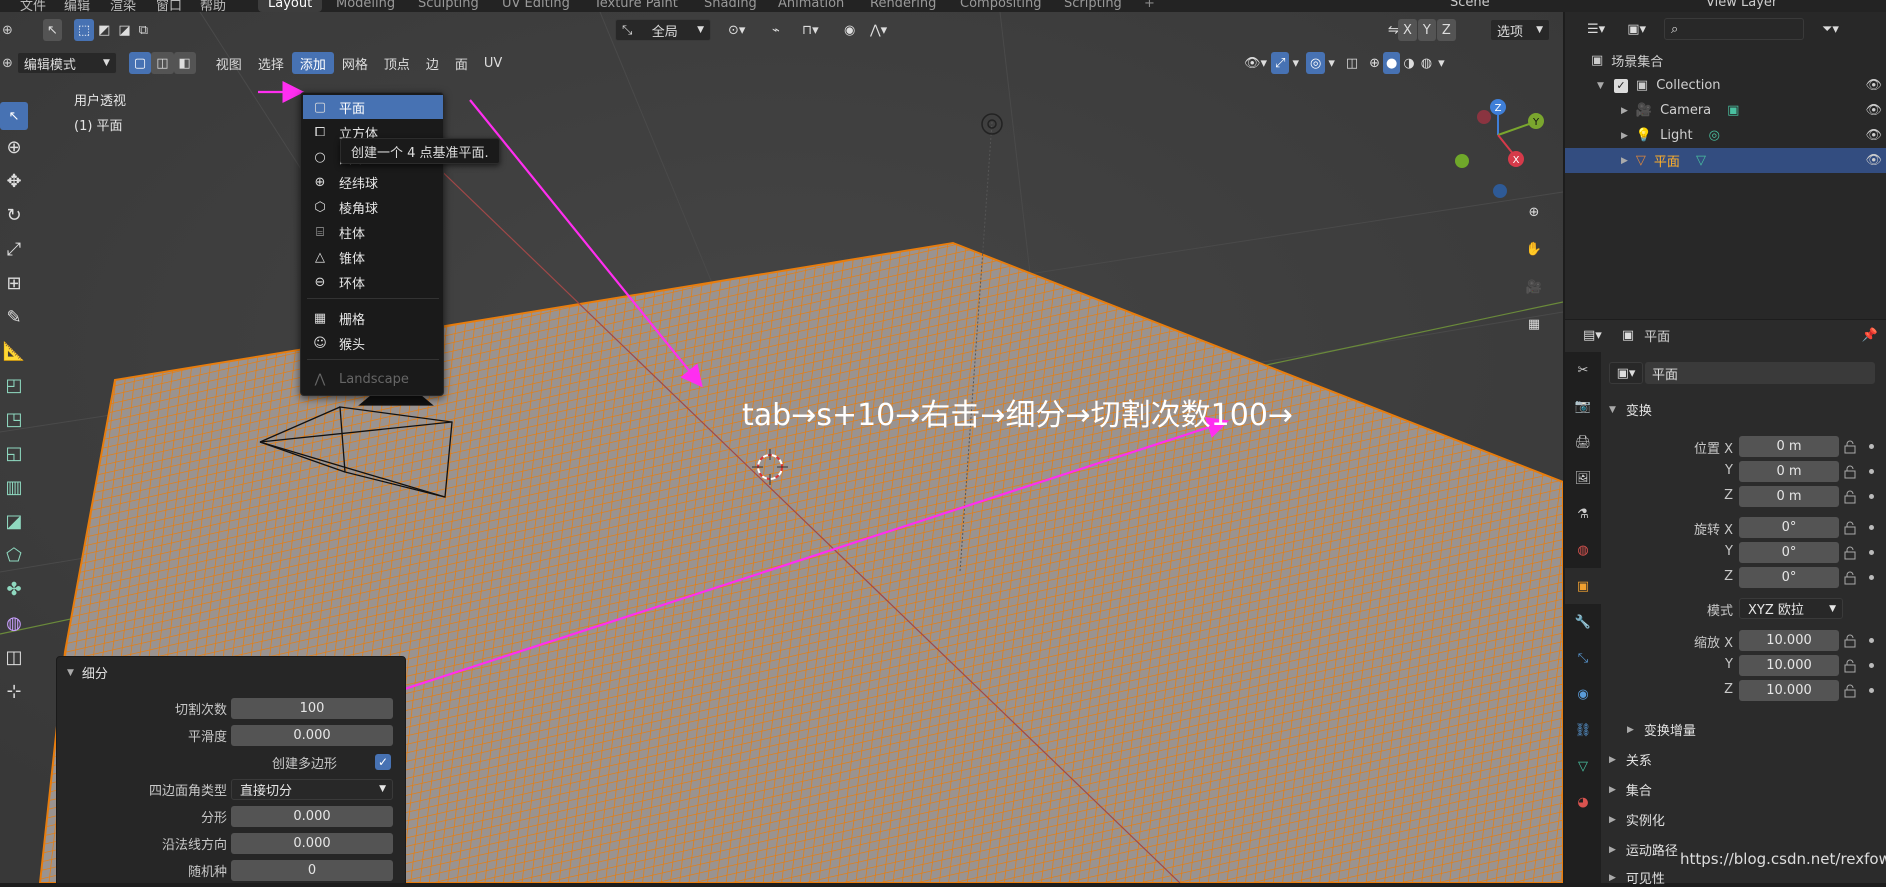 The height and width of the screenshot is (887, 1886). I want to click on expand-triangle-icon: ▶, so click(1624, 136).